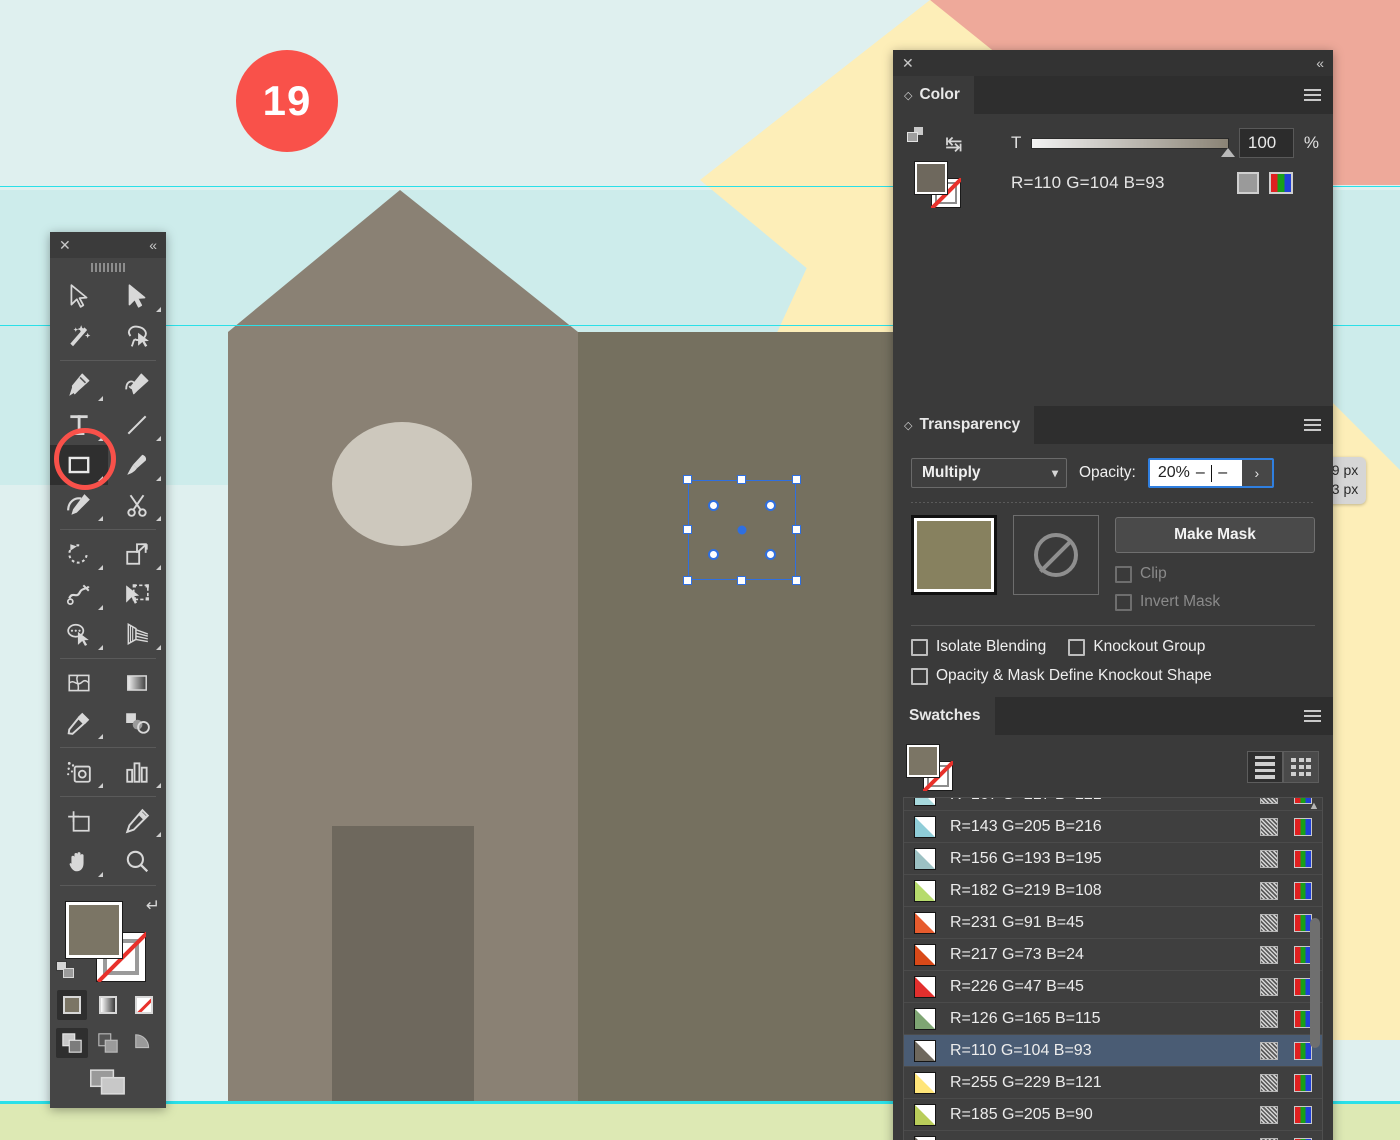  I want to click on scissors-tool, so click(137, 505).